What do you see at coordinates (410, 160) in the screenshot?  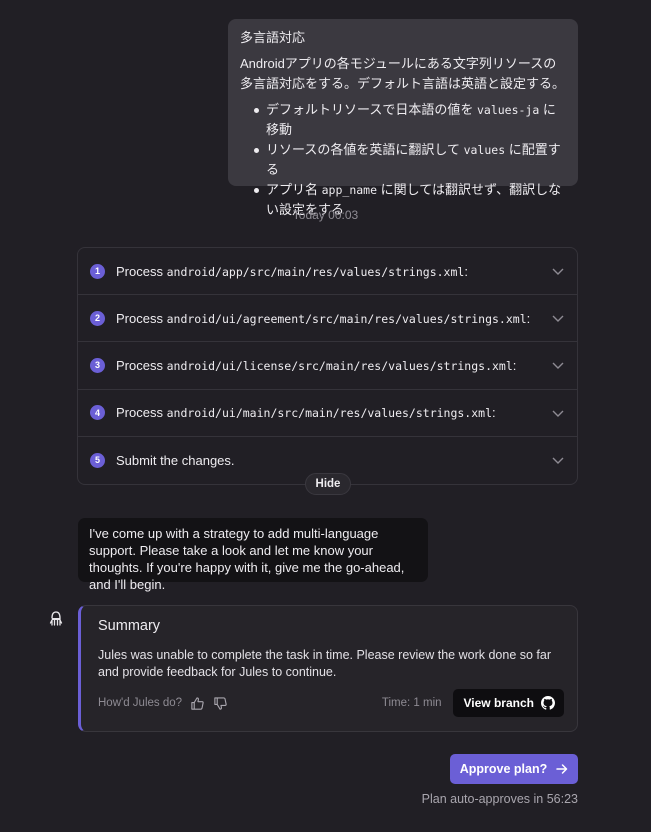 I see `bullet-item: リソースの各値を英語に翻訳して values に配置する` at bounding box center [410, 160].